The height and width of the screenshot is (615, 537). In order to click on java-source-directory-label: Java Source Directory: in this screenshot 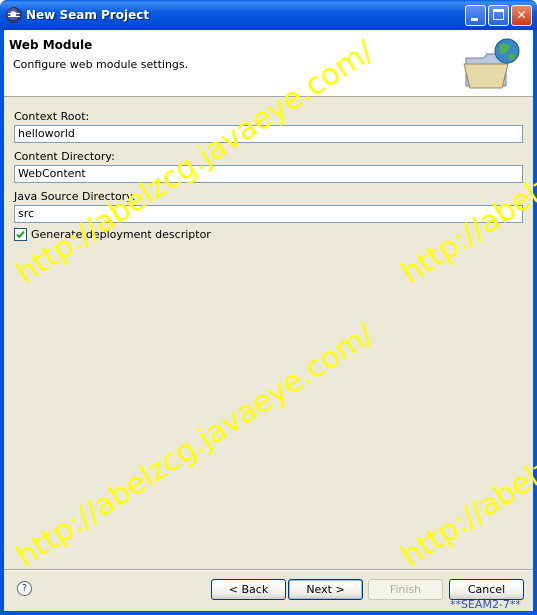, I will do `click(75, 196)`.